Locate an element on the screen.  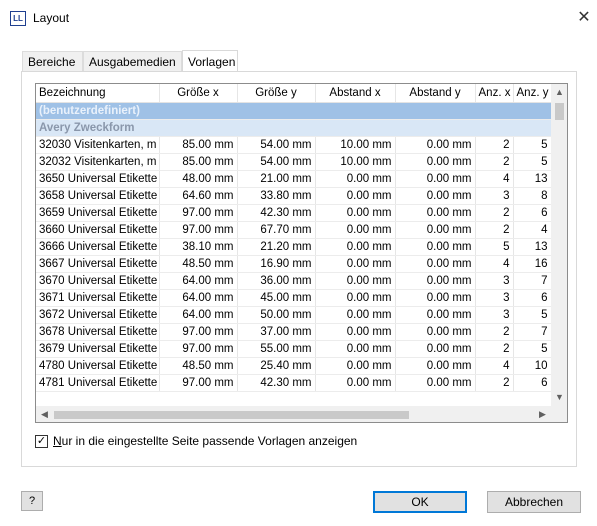
column-header-groesse-y: Größe y is located at coordinates (276, 93).